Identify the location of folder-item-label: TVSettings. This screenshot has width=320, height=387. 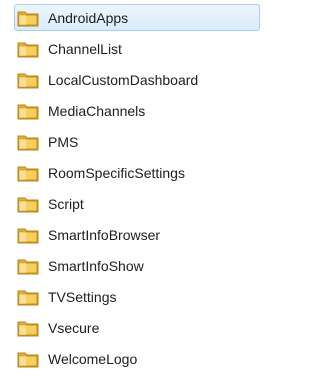
(82, 296).